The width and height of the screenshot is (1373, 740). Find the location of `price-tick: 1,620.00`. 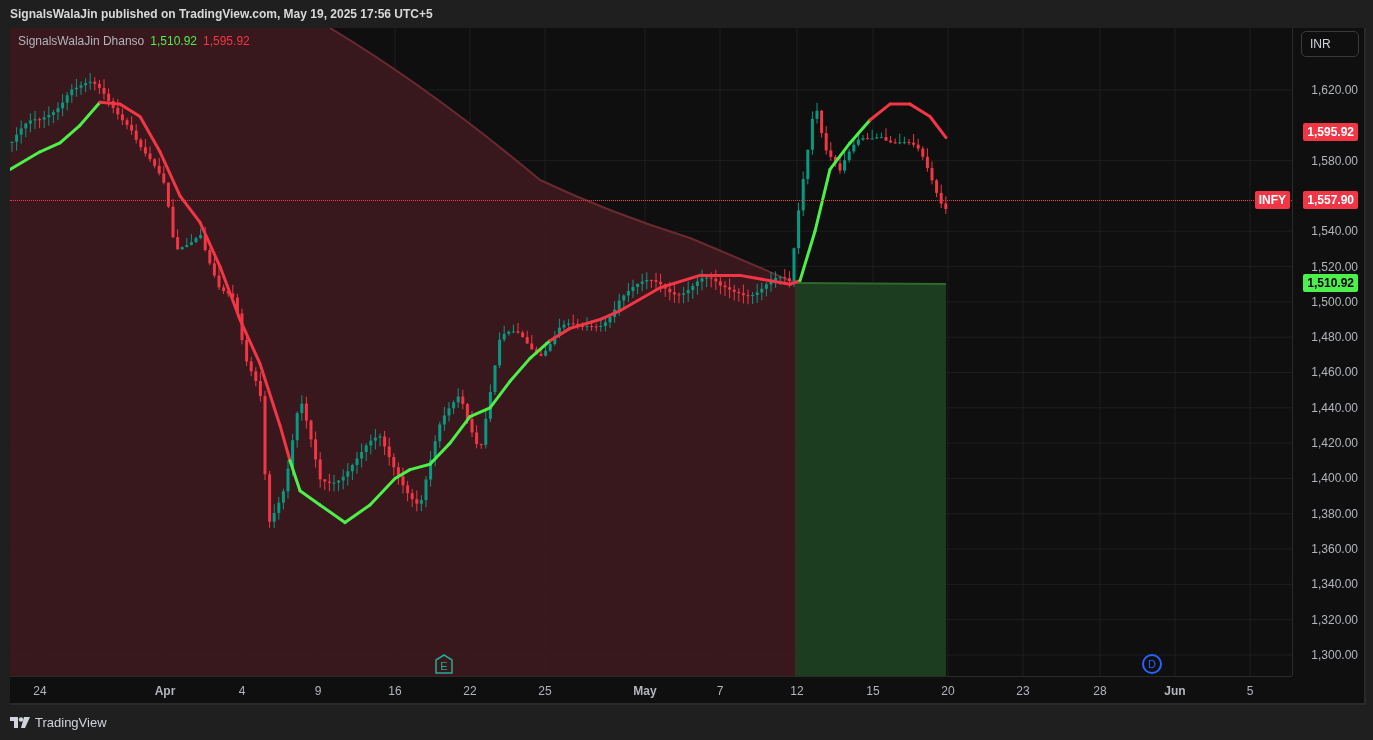

price-tick: 1,620.00 is located at coordinates (1334, 90).